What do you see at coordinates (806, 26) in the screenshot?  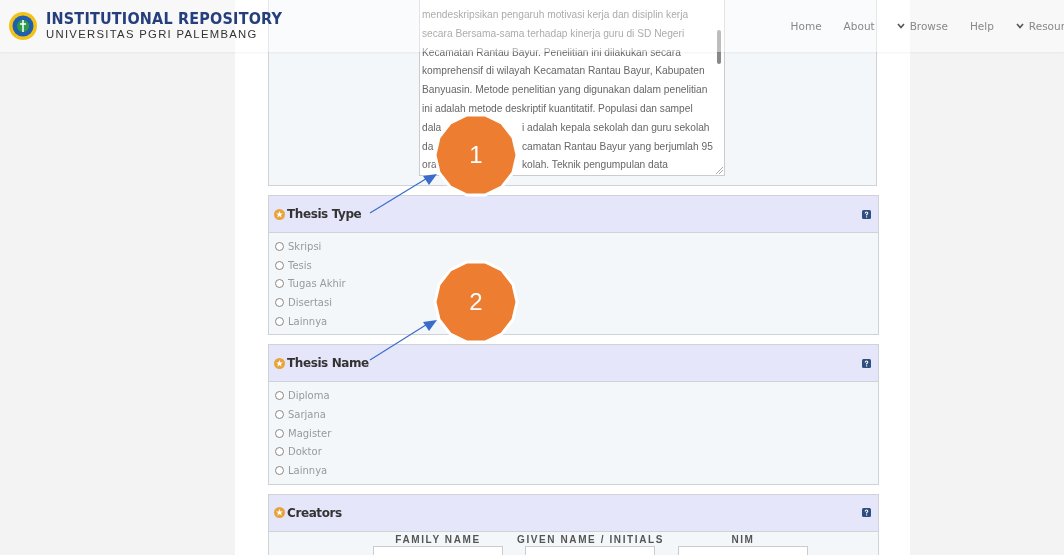 I see `nav-link: Home` at bounding box center [806, 26].